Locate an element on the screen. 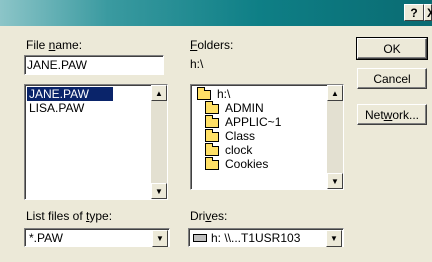  folders-label: Folders: is located at coordinates (212, 45).